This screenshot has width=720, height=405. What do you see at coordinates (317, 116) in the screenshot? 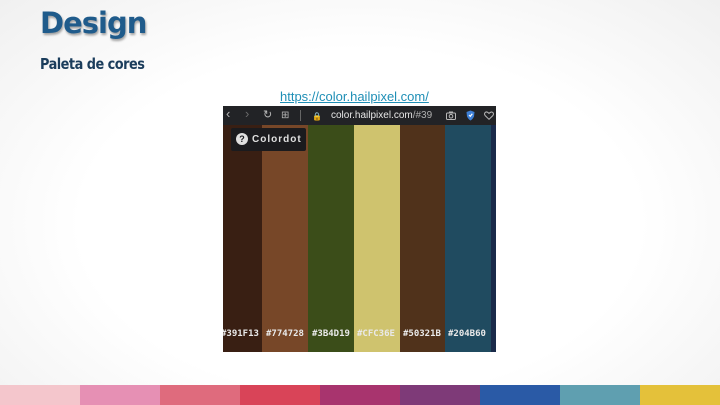
I see `lock-icon: 🔒` at bounding box center [317, 116].